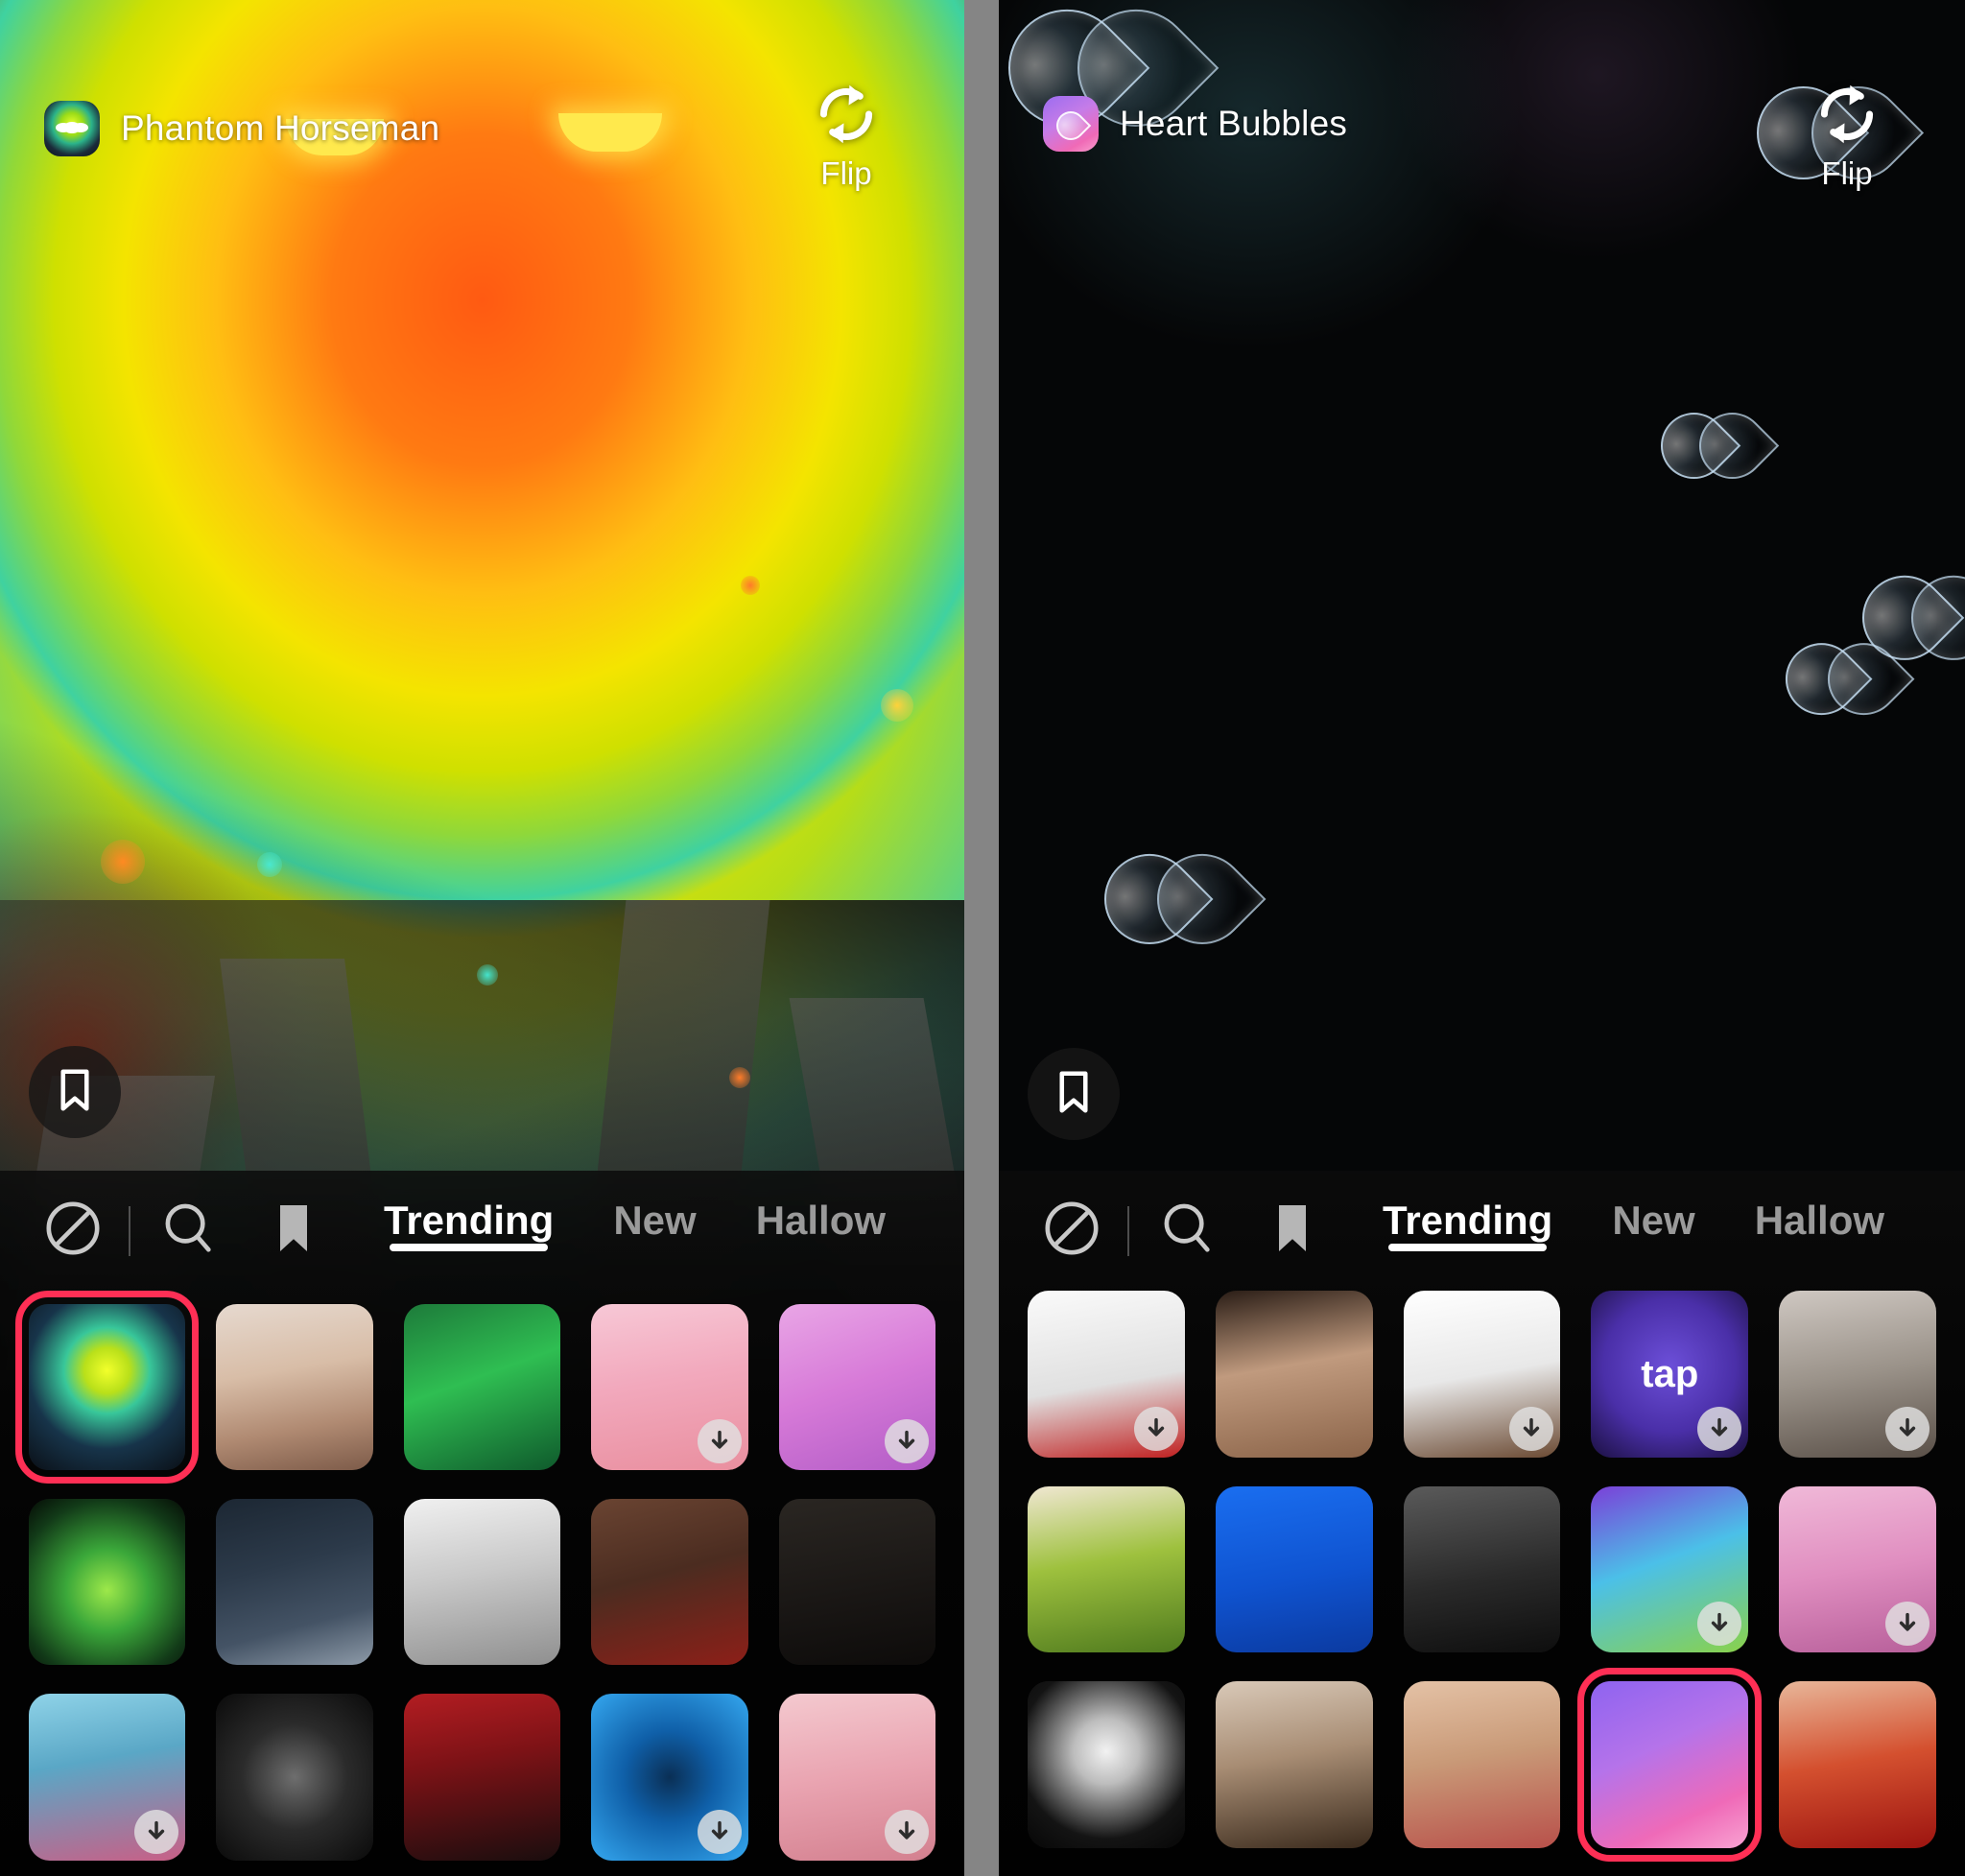 The width and height of the screenshot is (1965, 1876). I want to click on effect-thumbnail-hollow-eyes, so click(1294, 1764).